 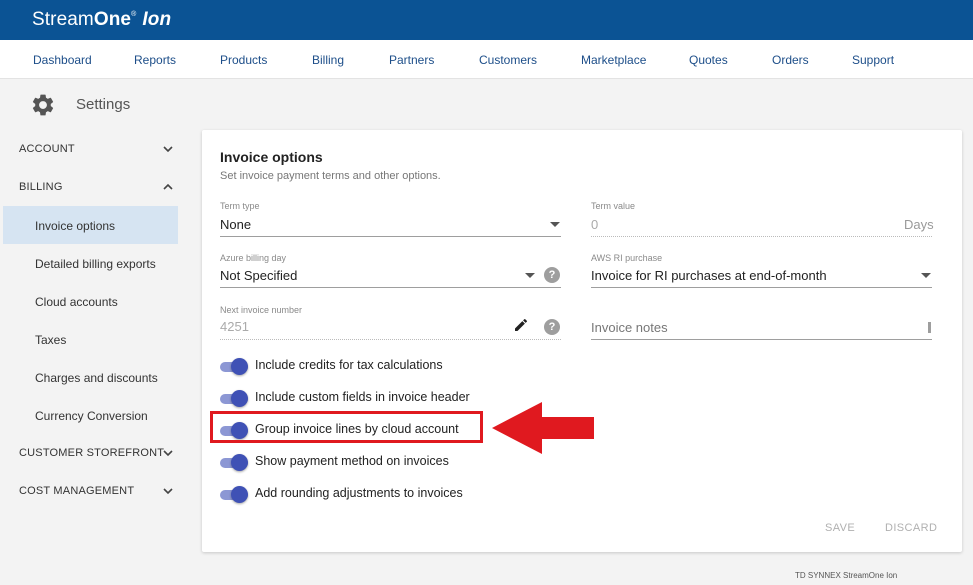 What do you see at coordinates (235, 399) in the screenshot?
I see `toggle-include-custom-fields` at bounding box center [235, 399].